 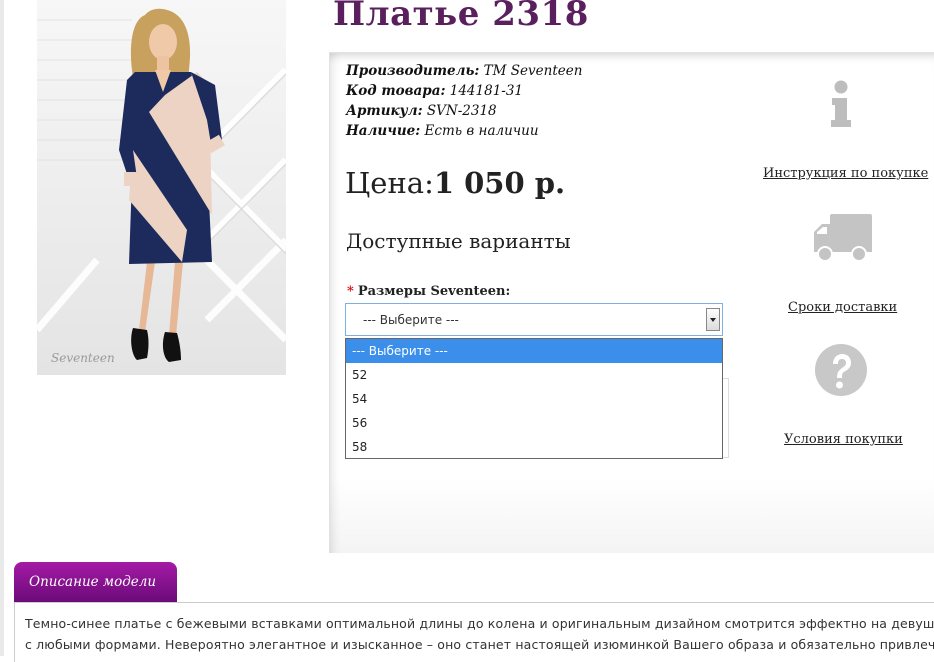 What do you see at coordinates (411, 320) in the screenshot?
I see `size-select-value: --- Выберите ---` at bounding box center [411, 320].